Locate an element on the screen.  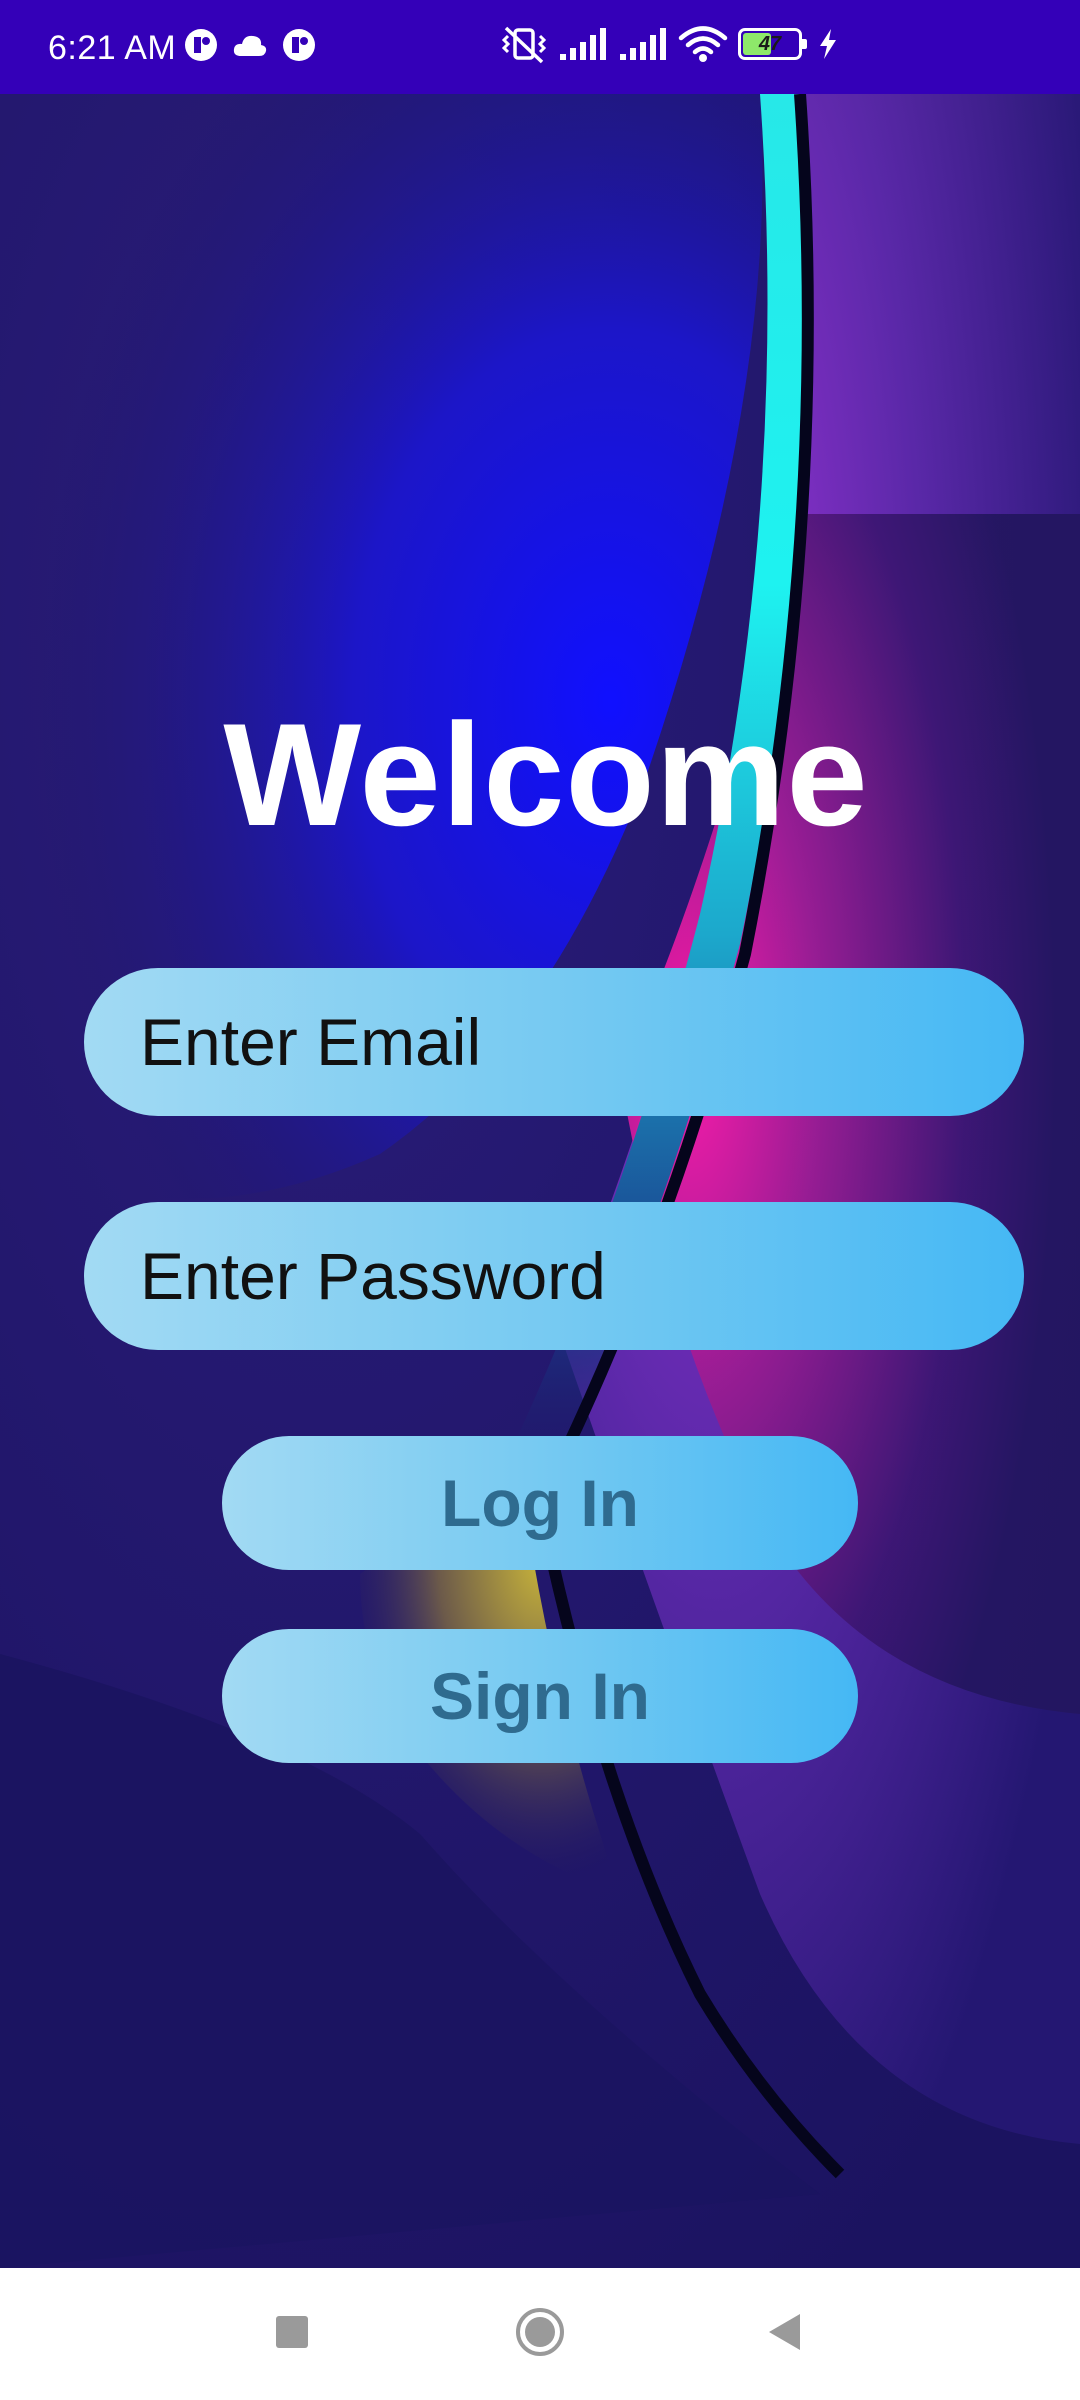
home-button is located at coordinates (540, 2334).